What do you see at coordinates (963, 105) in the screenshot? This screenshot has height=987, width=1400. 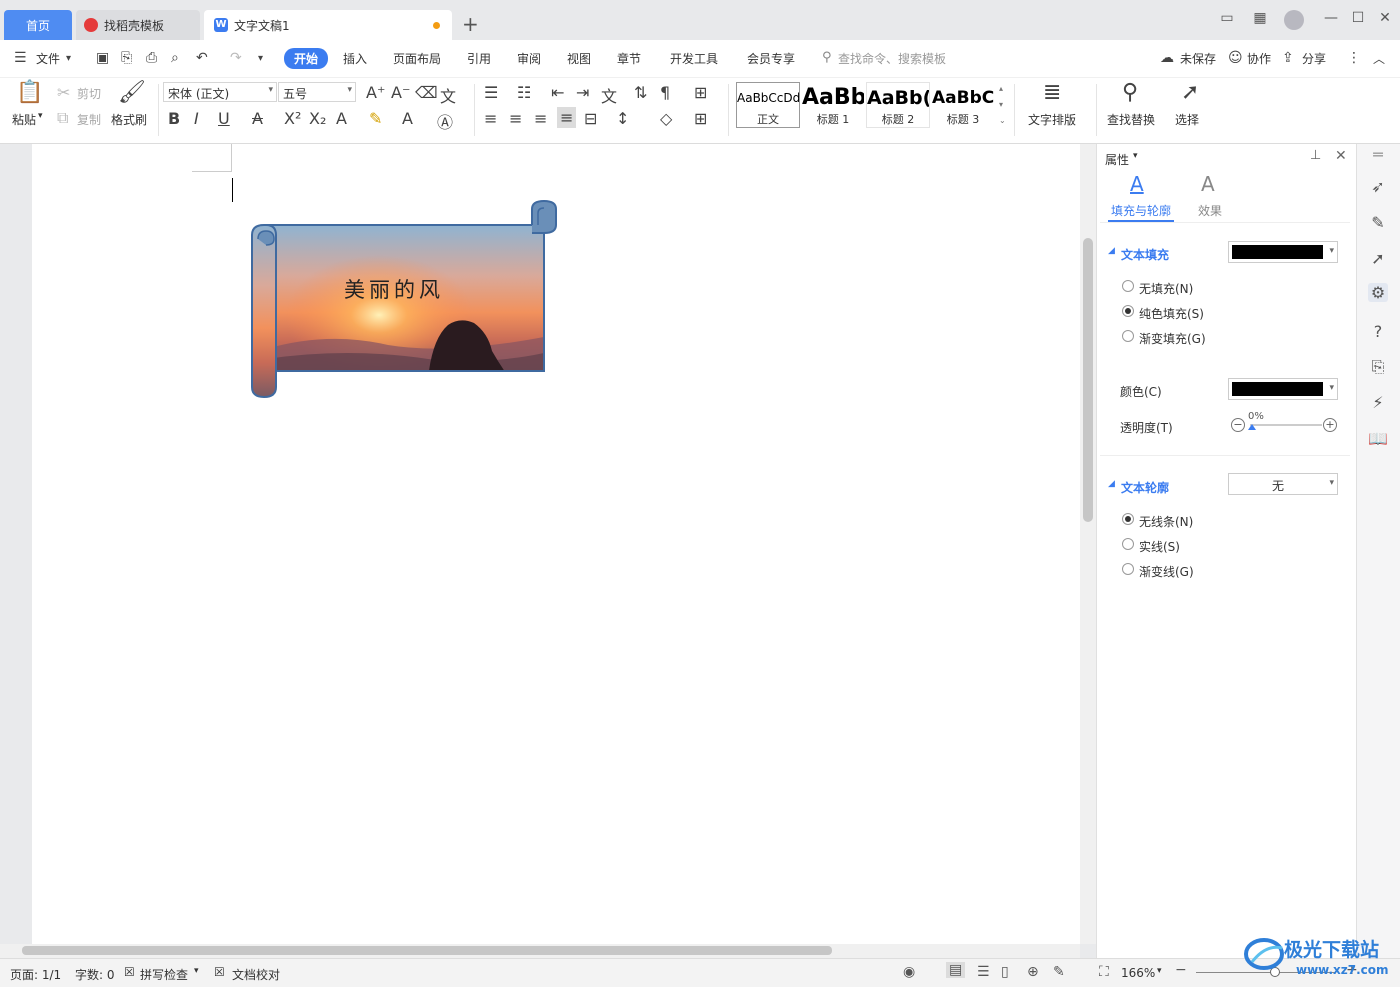 I see `style-heading-3: AaBbC( 标题 3` at bounding box center [963, 105].